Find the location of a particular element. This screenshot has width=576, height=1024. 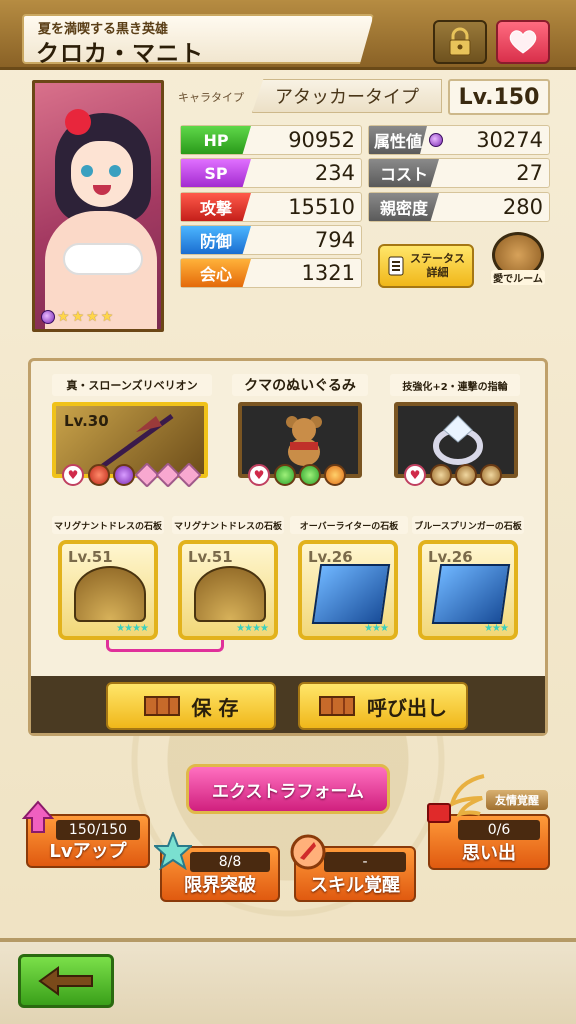

save-button: 保 存 is located at coordinates (191, 706).